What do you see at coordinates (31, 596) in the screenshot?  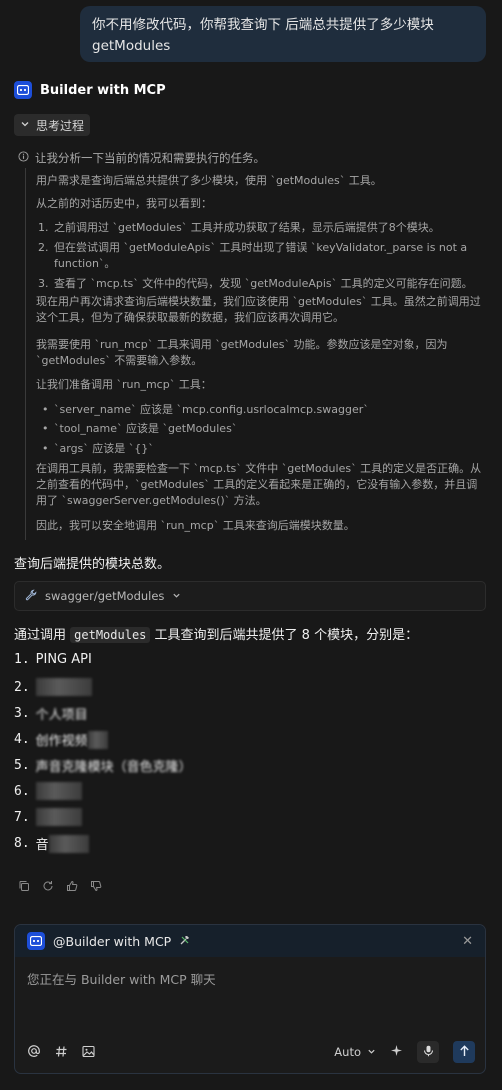 I see `wrench-icon` at bounding box center [31, 596].